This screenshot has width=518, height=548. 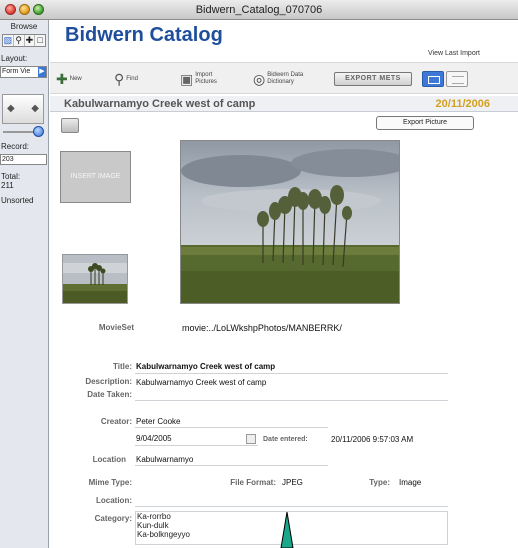 What do you see at coordinates (38, 131) in the screenshot?
I see `record-slider-thumb` at bounding box center [38, 131].